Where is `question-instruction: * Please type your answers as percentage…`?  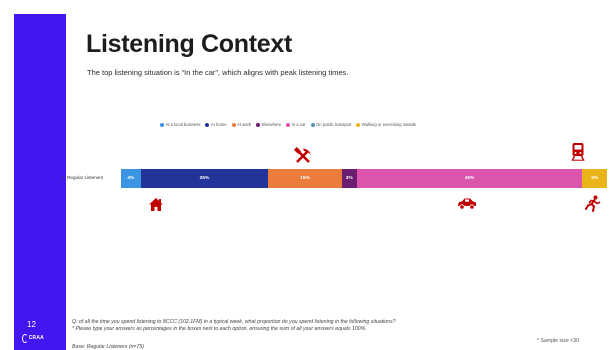
question-instruction: * Please type your answers as percentage… is located at coordinates (219, 329).